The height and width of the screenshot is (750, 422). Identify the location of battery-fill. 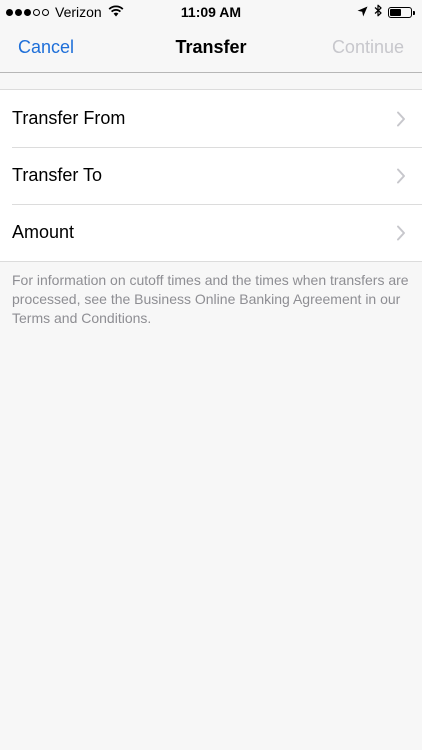
(395, 12).